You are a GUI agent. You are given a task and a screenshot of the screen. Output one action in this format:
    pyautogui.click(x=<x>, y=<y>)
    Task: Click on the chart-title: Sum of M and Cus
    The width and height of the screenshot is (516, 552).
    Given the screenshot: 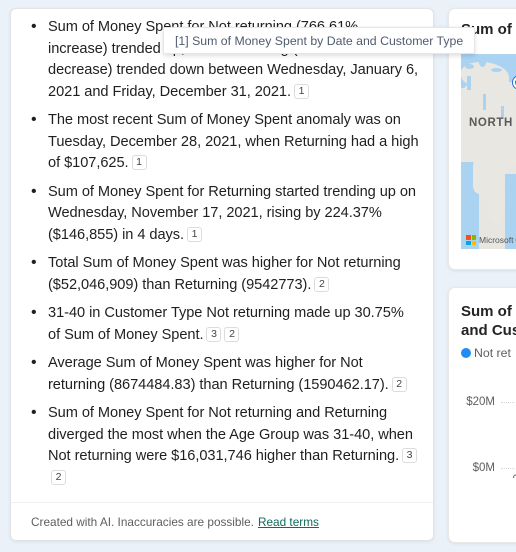 What is the action you would take?
    pyautogui.click(x=482, y=314)
    